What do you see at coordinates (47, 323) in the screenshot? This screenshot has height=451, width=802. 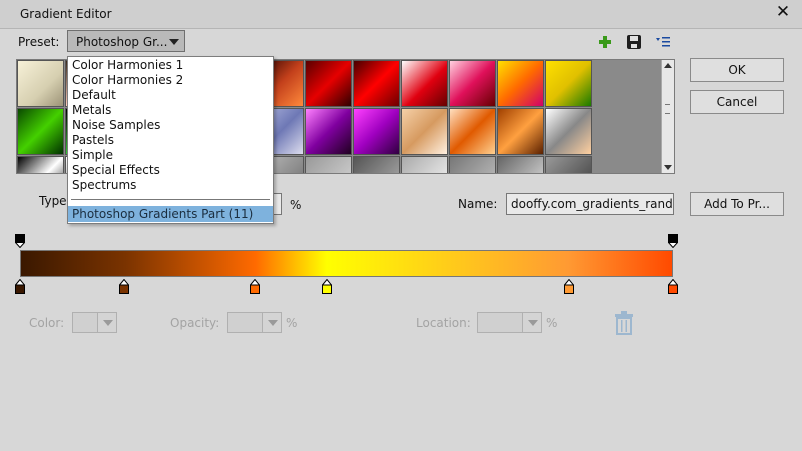 I see `color-label: Color:` at bounding box center [47, 323].